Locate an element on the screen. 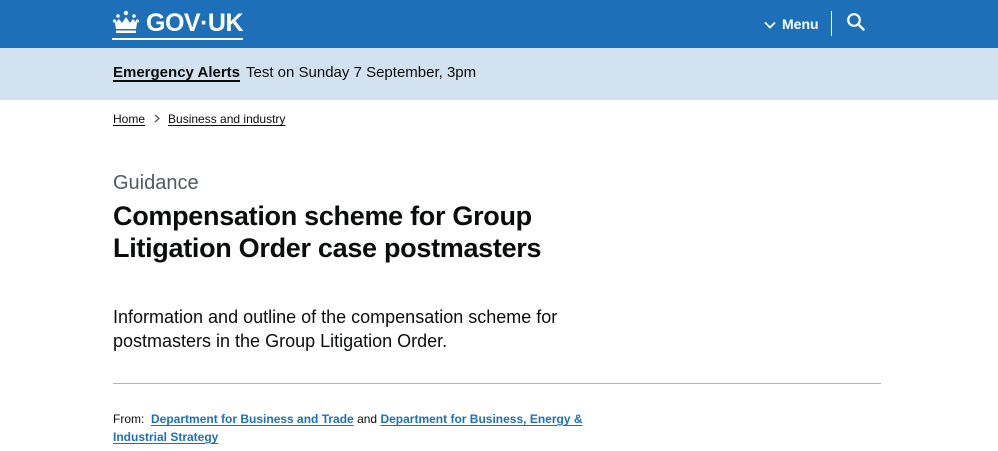 The width and height of the screenshot is (998, 451). breadcrumb-business-and-industry: Business and industry is located at coordinates (226, 119).